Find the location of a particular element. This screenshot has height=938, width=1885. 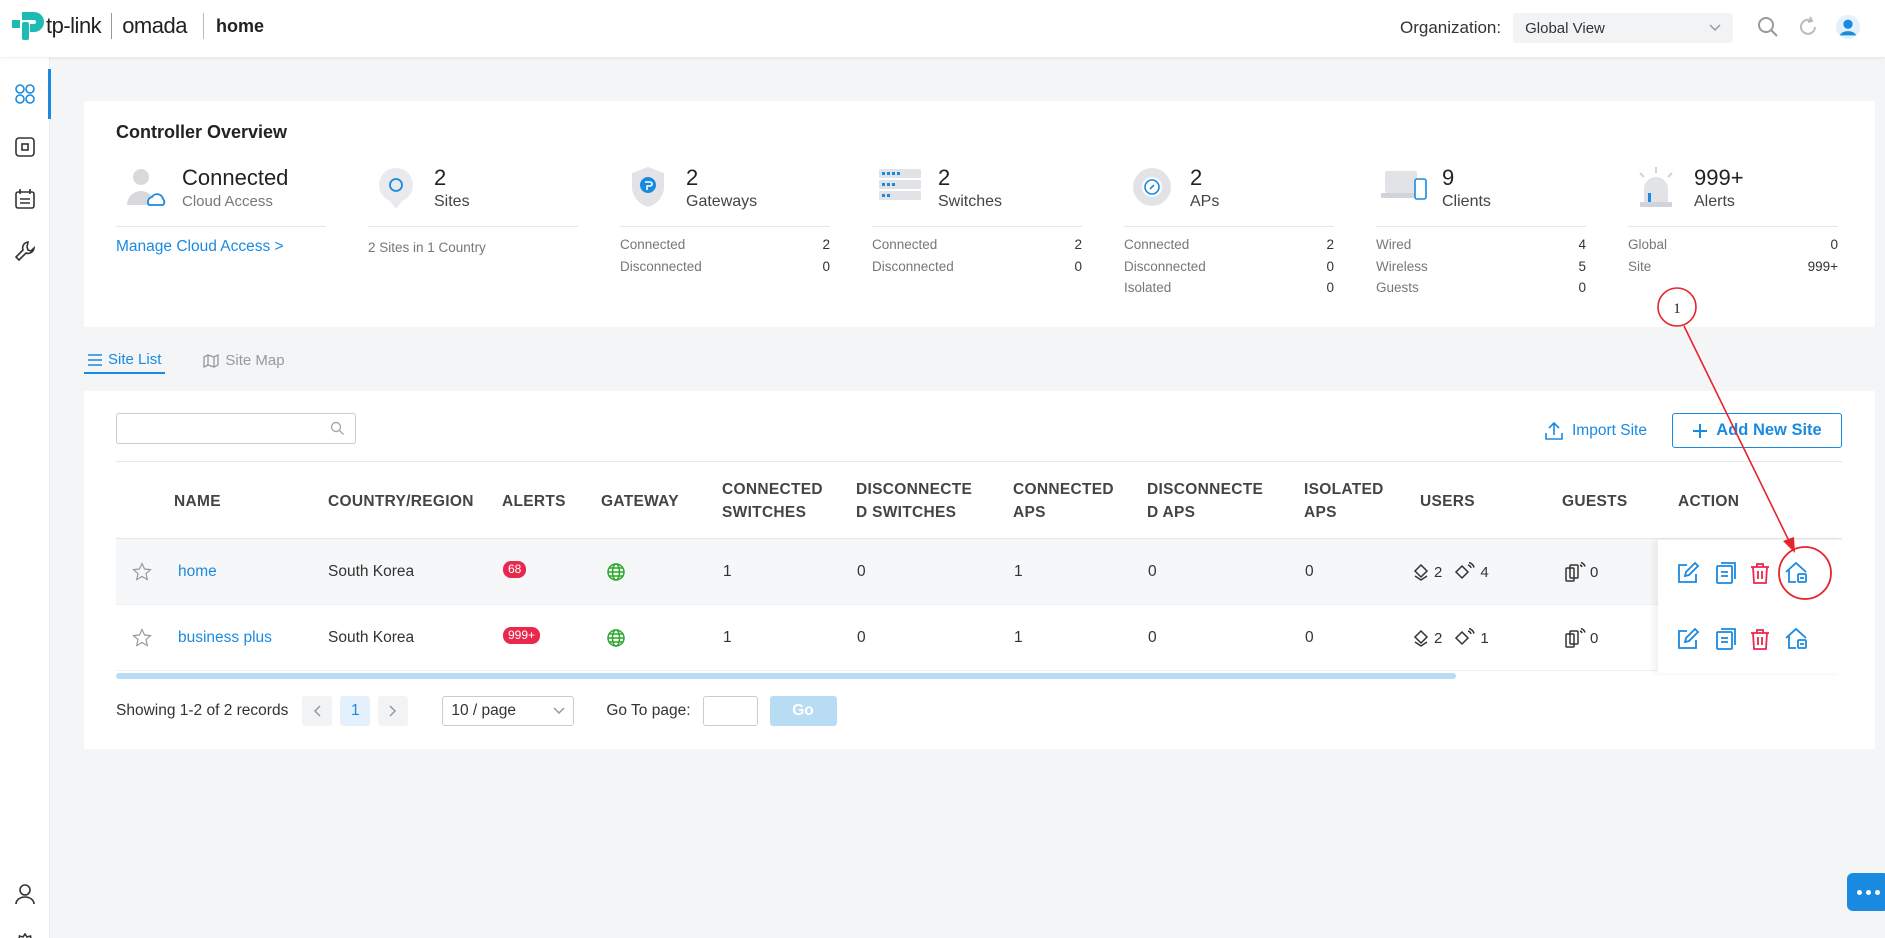

next-page-button is located at coordinates (393, 711).